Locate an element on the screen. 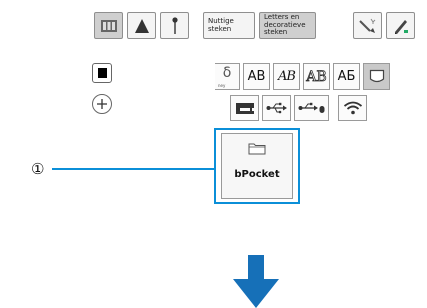 The height and width of the screenshot is (308, 427). callout-number: ① is located at coordinates (38, 169).